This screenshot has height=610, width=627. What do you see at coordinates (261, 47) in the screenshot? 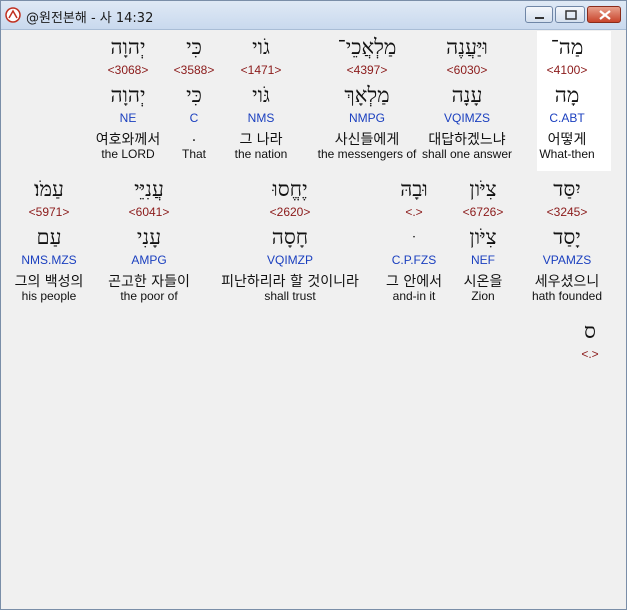
I see `word-heb: גֹוי` at bounding box center [261, 47].